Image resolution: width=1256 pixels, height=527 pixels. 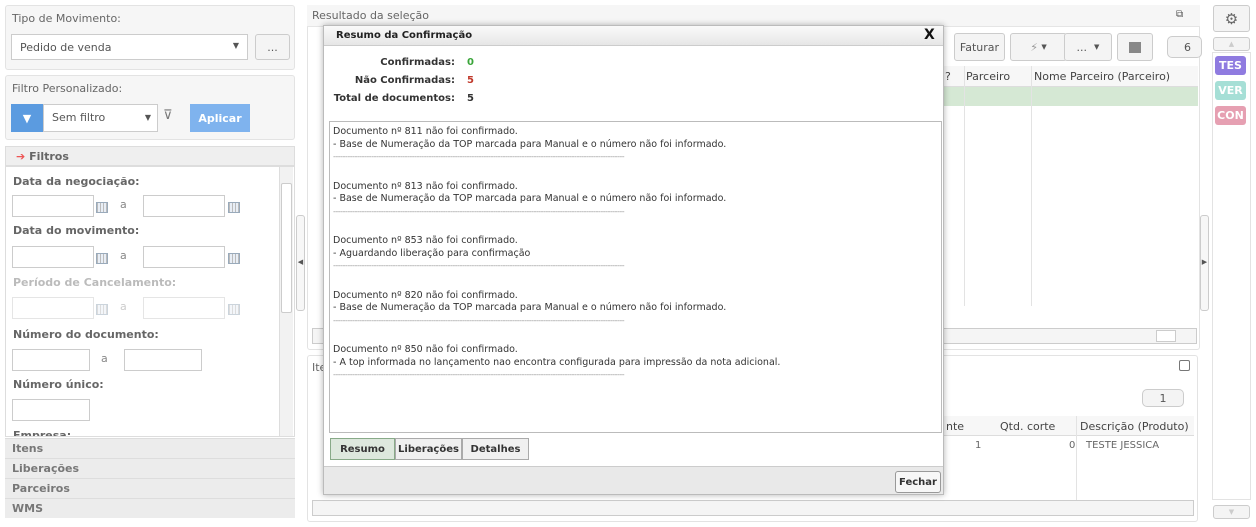 What do you see at coordinates (918, 482) in the screenshot?
I see `fechar-button: Fechar` at bounding box center [918, 482].